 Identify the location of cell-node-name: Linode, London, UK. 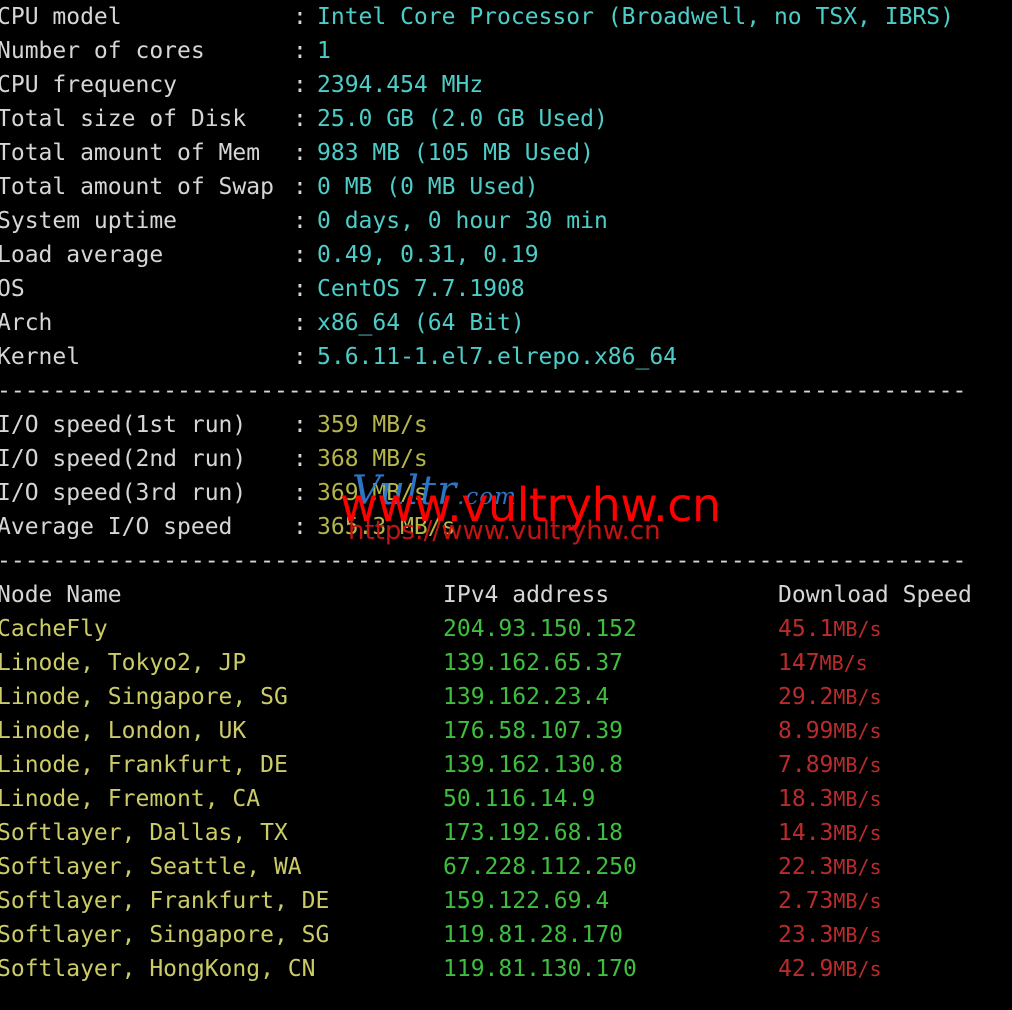
(123, 731).